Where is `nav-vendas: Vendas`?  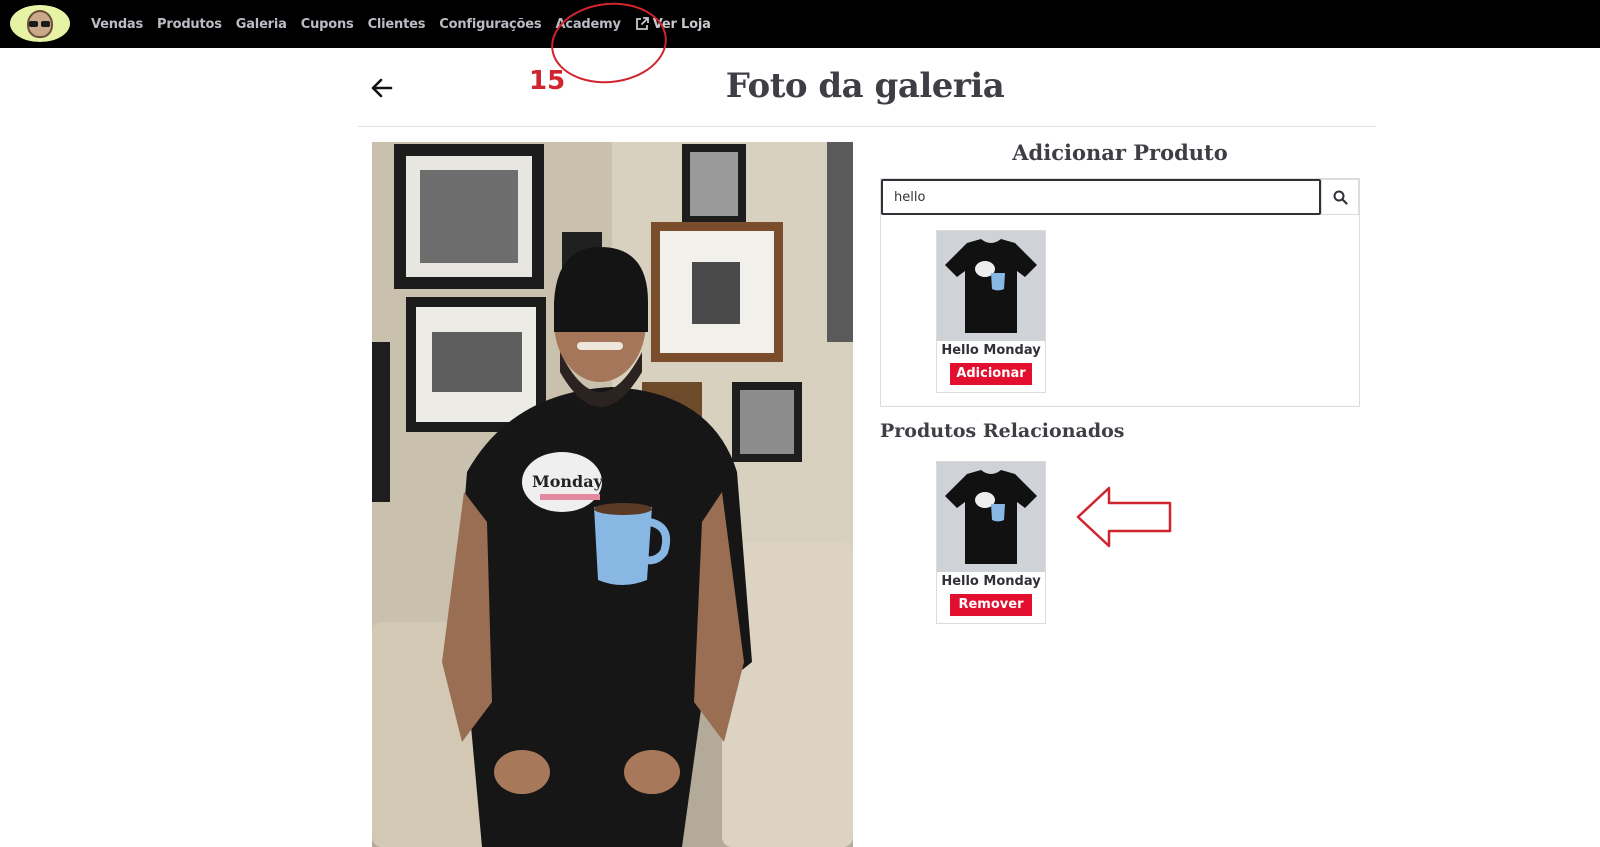 nav-vendas: Vendas is located at coordinates (117, 24).